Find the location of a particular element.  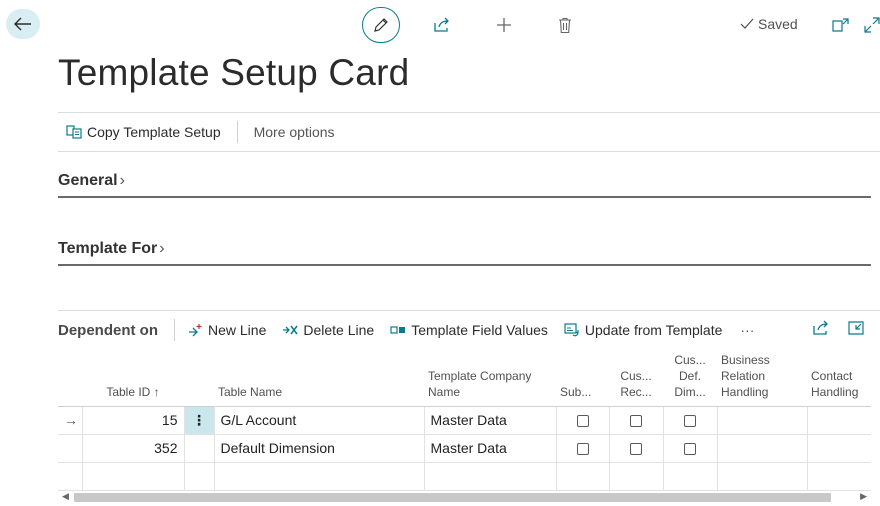

expand-icon is located at coordinates (872, 25).